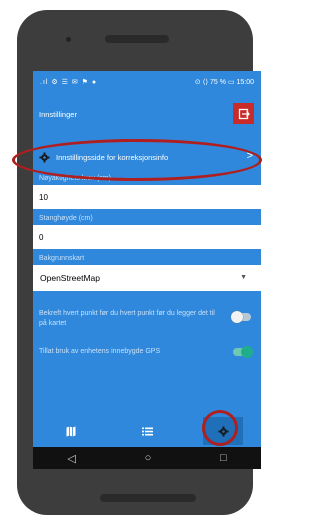  Describe the element at coordinates (243, 277) in the screenshot. I see `dropdown-arrow-icon: ▼` at that location.